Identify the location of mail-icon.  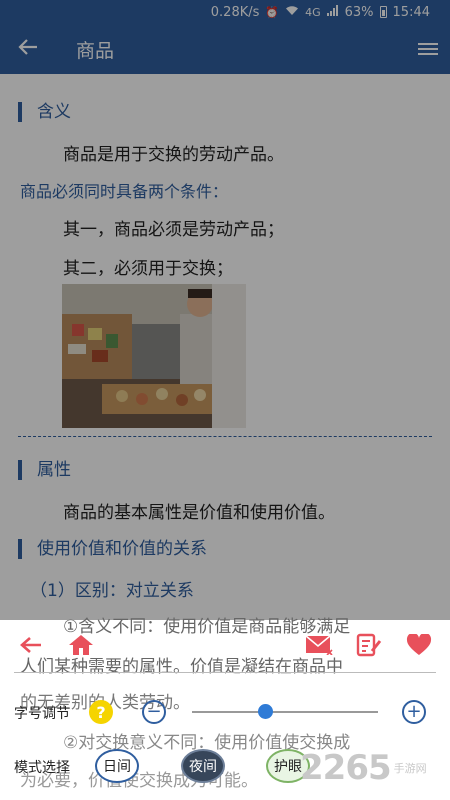
(319, 645).